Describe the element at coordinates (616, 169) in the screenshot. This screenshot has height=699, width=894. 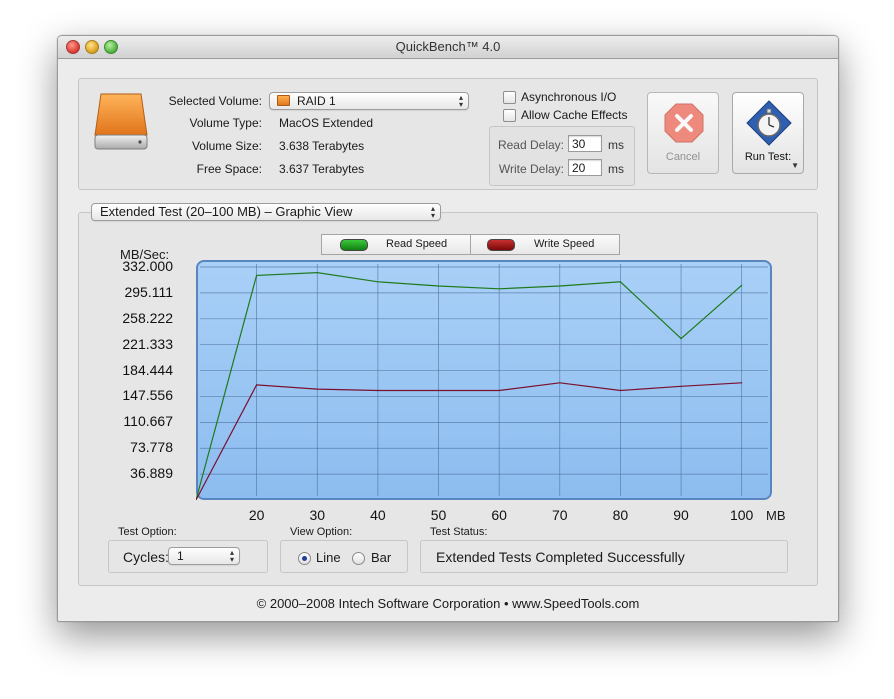
I see `write-delay-unit: ms` at that location.